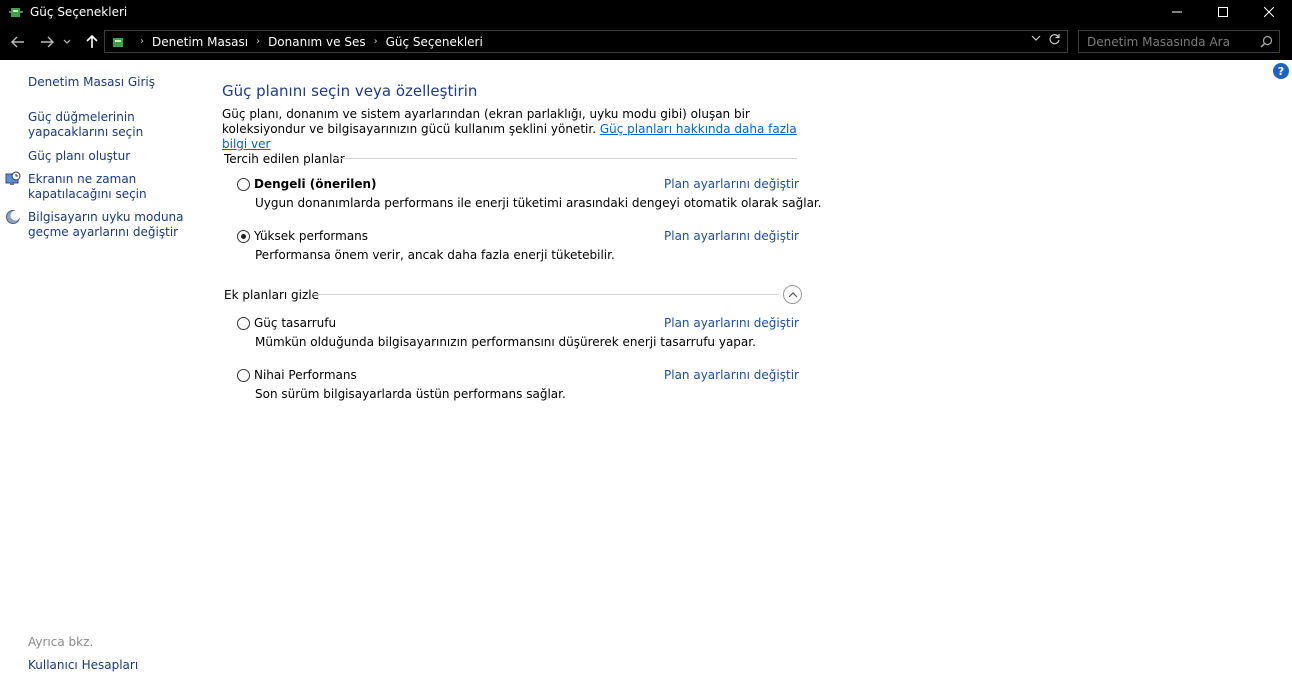 This screenshot has width=1292, height=691. Describe the element at coordinates (792, 294) in the screenshot. I see `collapse-chevron-up-icon` at that location.